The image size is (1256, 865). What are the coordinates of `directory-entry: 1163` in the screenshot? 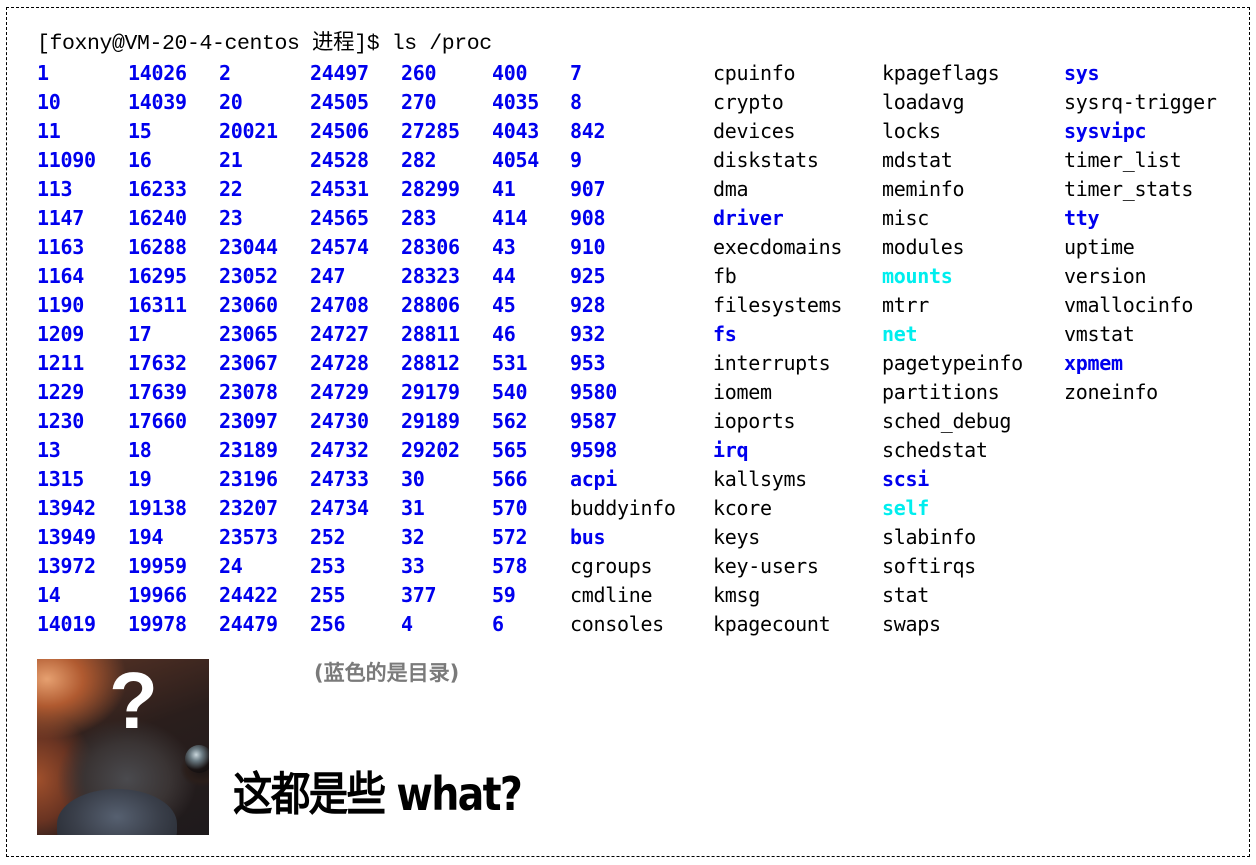 It's located at (60, 247).